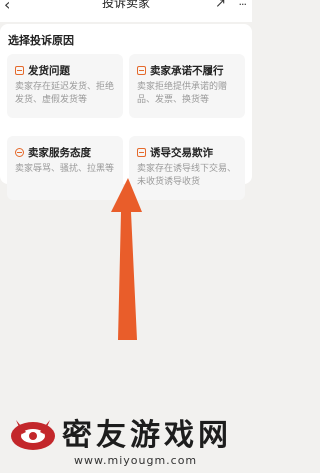 The width and height of the screenshot is (320, 473). Describe the element at coordinates (126, 259) in the screenshot. I see `annotation-arrow` at that location.